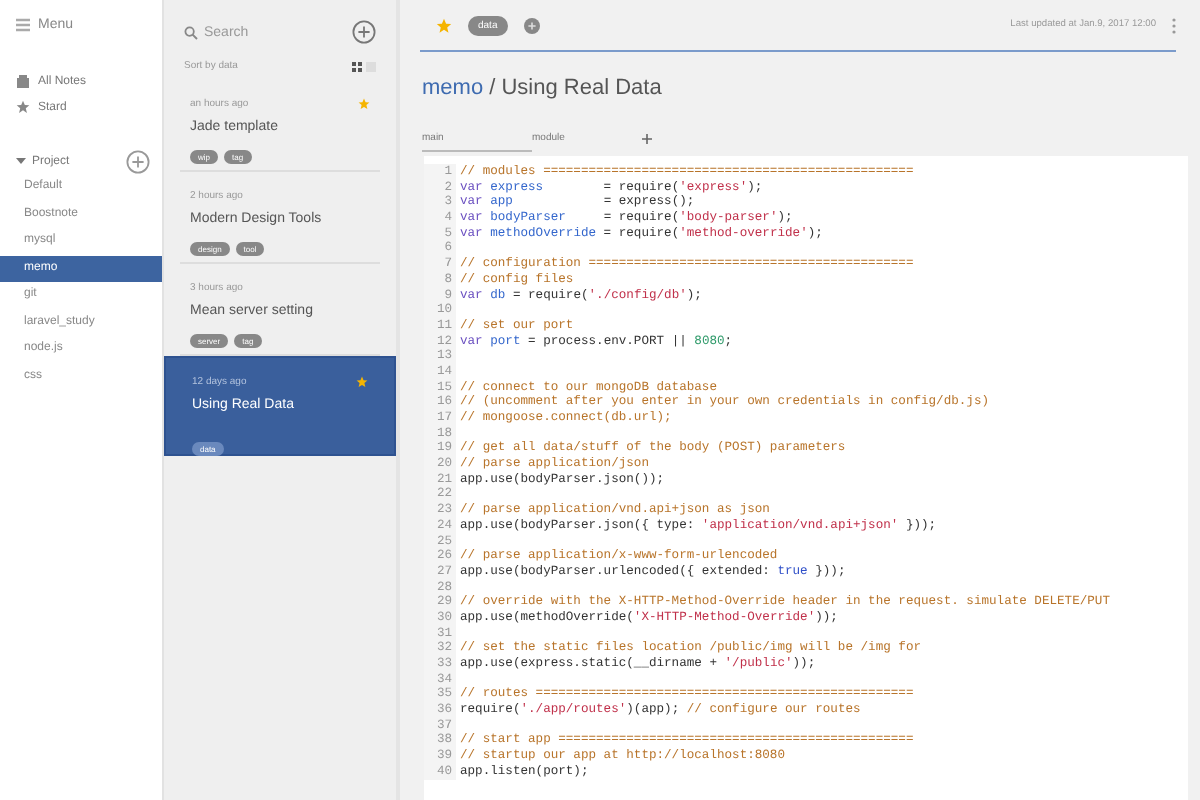 Image resolution: width=1200 pixels, height=800 pixels. What do you see at coordinates (23, 24) in the screenshot?
I see `menu-icon` at bounding box center [23, 24].